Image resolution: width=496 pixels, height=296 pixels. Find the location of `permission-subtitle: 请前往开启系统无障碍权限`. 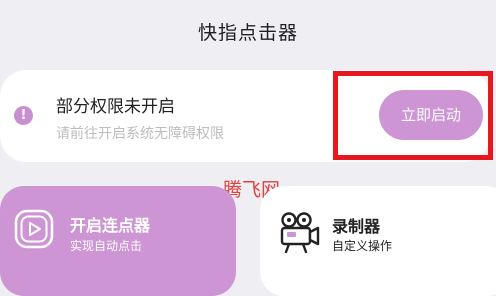

permission-subtitle: 请前往开启系统无障碍权限 is located at coordinates (140, 134).